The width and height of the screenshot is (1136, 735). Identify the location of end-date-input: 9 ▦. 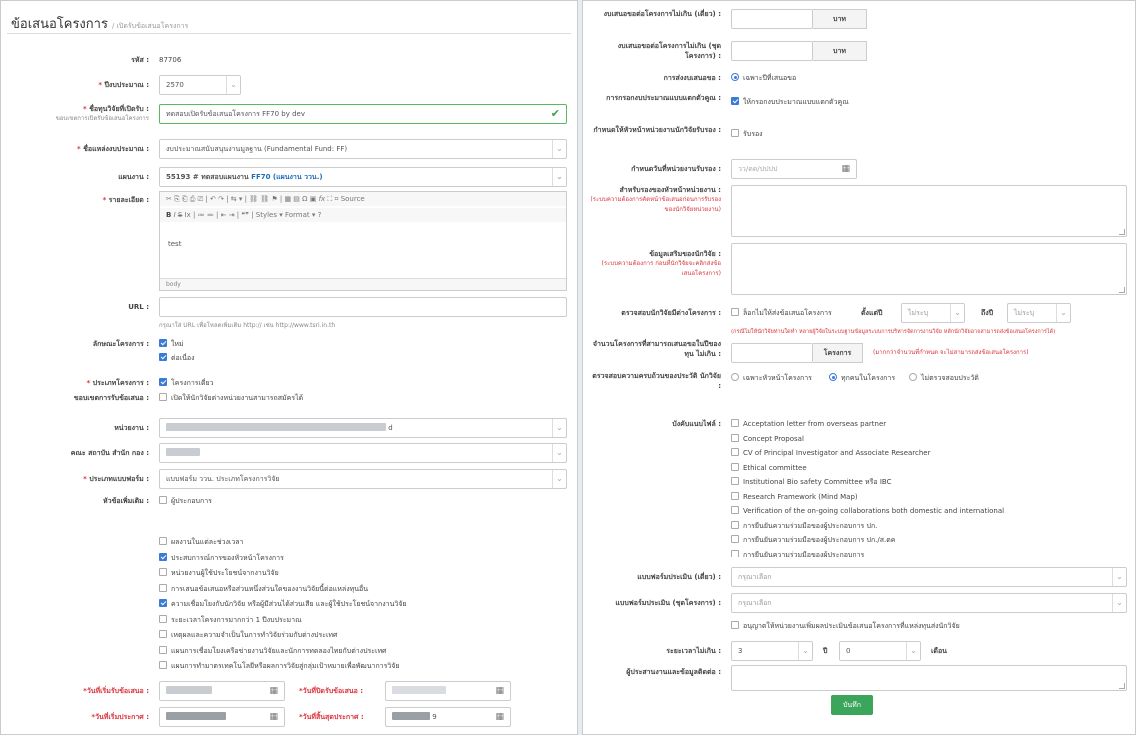
(448, 717).